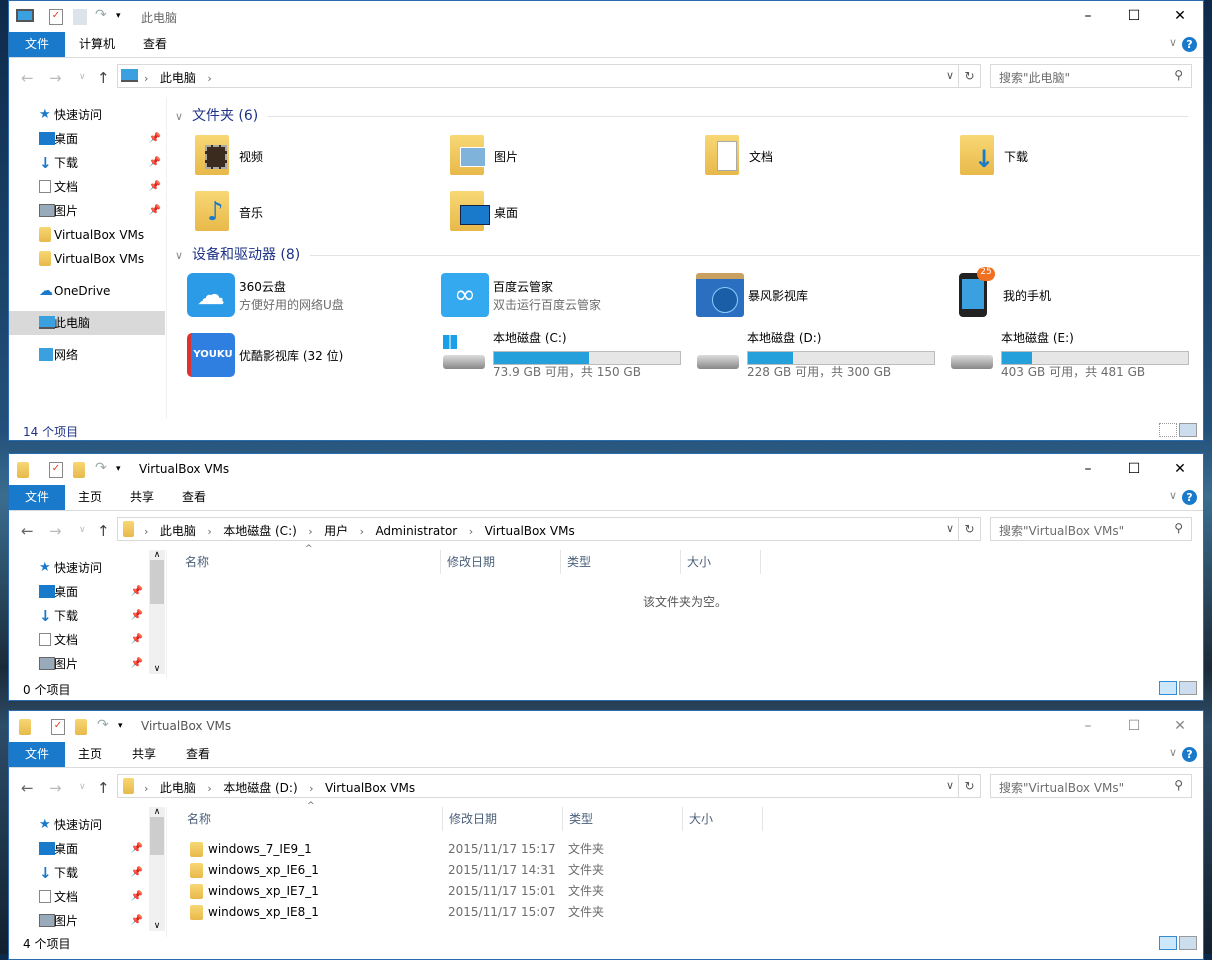  What do you see at coordinates (568, 354) in the screenshot?
I see `drive-c: 本地磁盘 (C:) 73.9 GB 可用，共 150 GB` at bounding box center [568, 354].